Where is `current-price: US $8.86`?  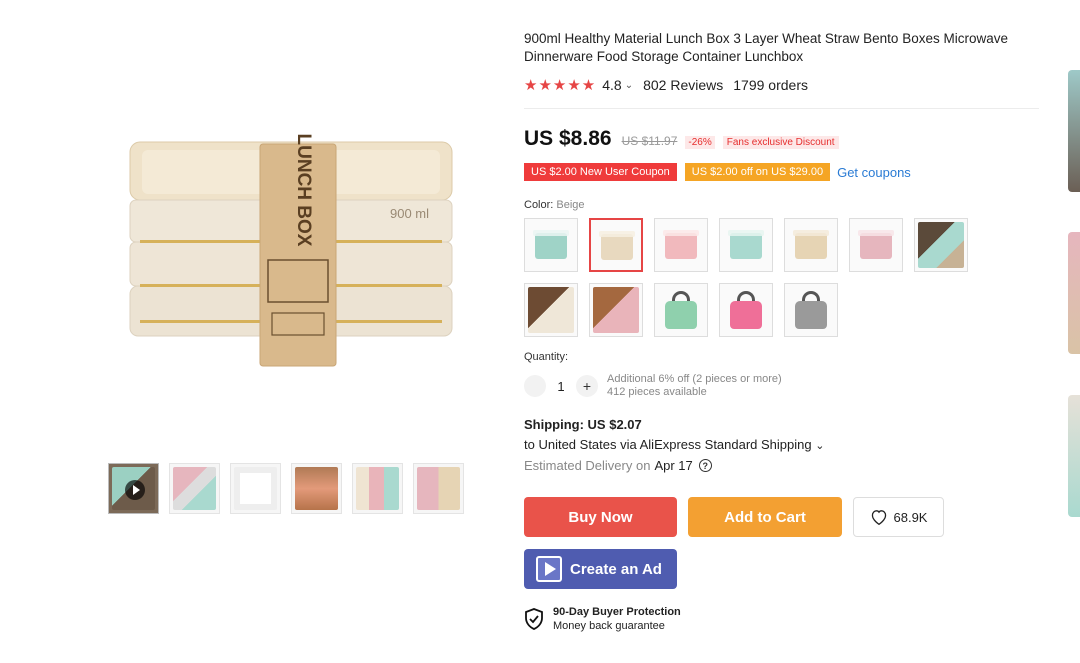 current-price: US $8.86 is located at coordinates (568, 138).